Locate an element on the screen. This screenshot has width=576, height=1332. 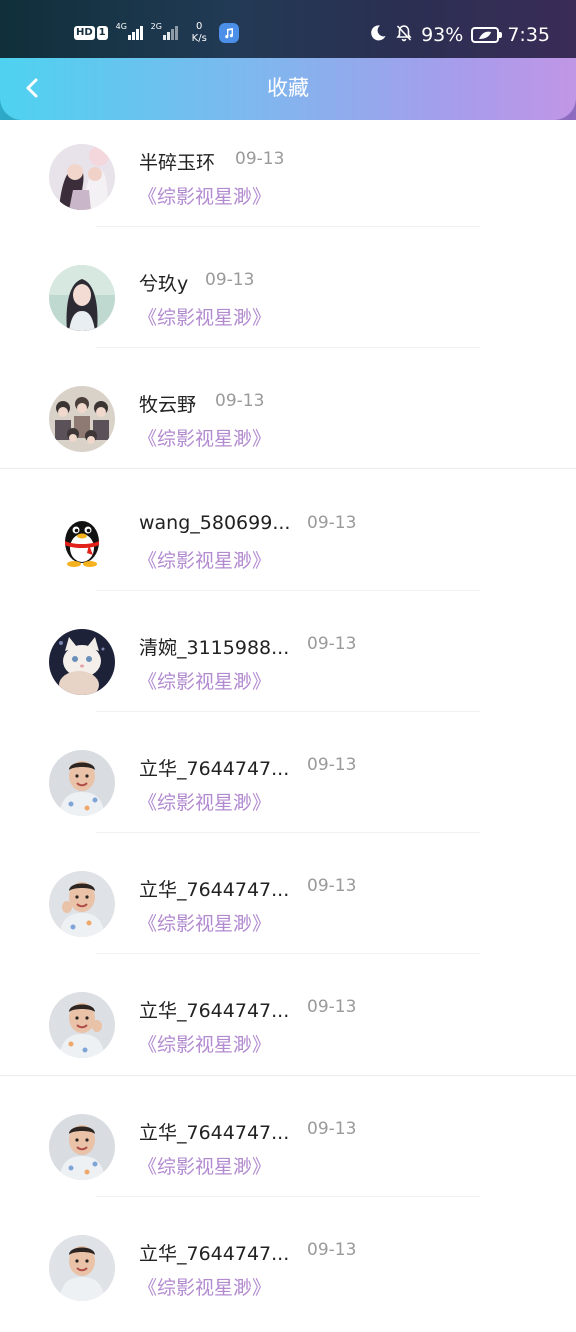
clock-time: 7:35 is located at coordinates (528, 35).